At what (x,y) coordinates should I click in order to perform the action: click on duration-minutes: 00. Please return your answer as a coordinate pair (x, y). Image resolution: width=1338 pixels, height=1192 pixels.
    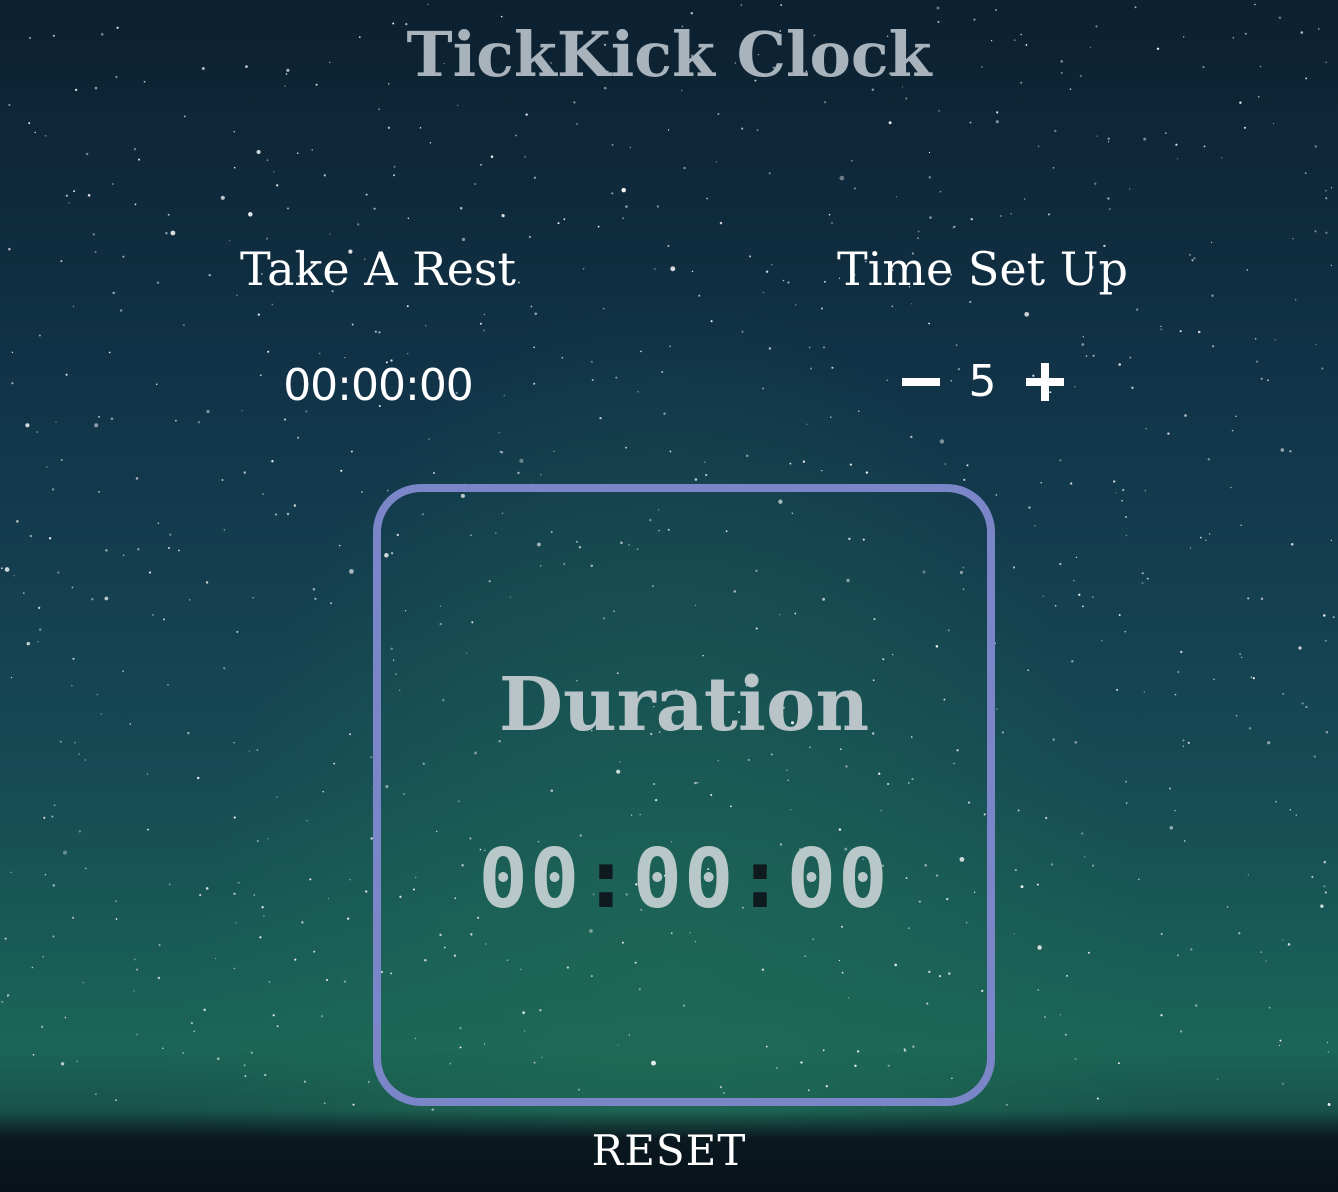
    Looking at the image, I should click on (684, 879).